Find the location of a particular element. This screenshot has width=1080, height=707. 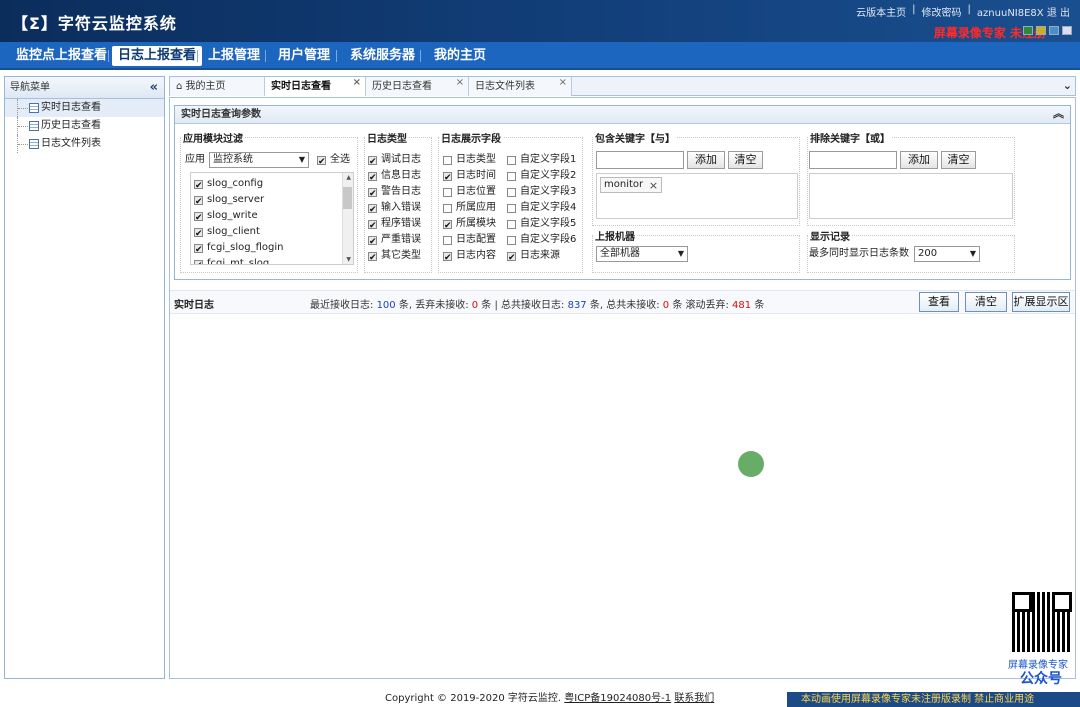

dropdown-arrow-icon: ▼ is located at coordinates (680, 253).